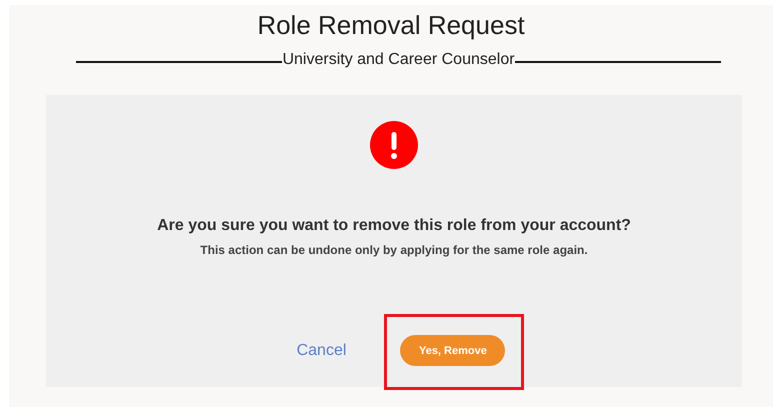 This screenshot has width=773, height=407. I want to click on confirm-question: Are you sure you want to remove this role from your account?, so click(394, 226).